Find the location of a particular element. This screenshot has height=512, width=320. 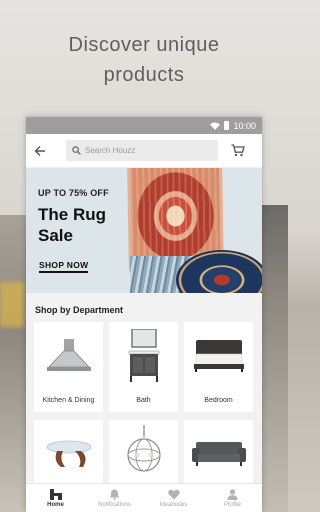

headline-line1: Discover unique is located at coordinates (144, 45).